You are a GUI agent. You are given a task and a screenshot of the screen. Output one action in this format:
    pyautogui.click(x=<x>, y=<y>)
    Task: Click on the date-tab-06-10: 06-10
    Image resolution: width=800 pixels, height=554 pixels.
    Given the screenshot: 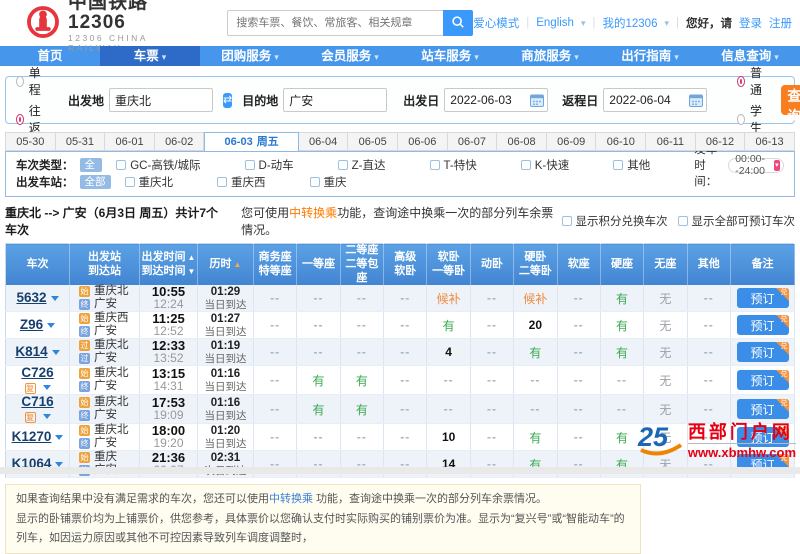 What is the action you would take?
    pyautogui.click(x=621, y=141)
    